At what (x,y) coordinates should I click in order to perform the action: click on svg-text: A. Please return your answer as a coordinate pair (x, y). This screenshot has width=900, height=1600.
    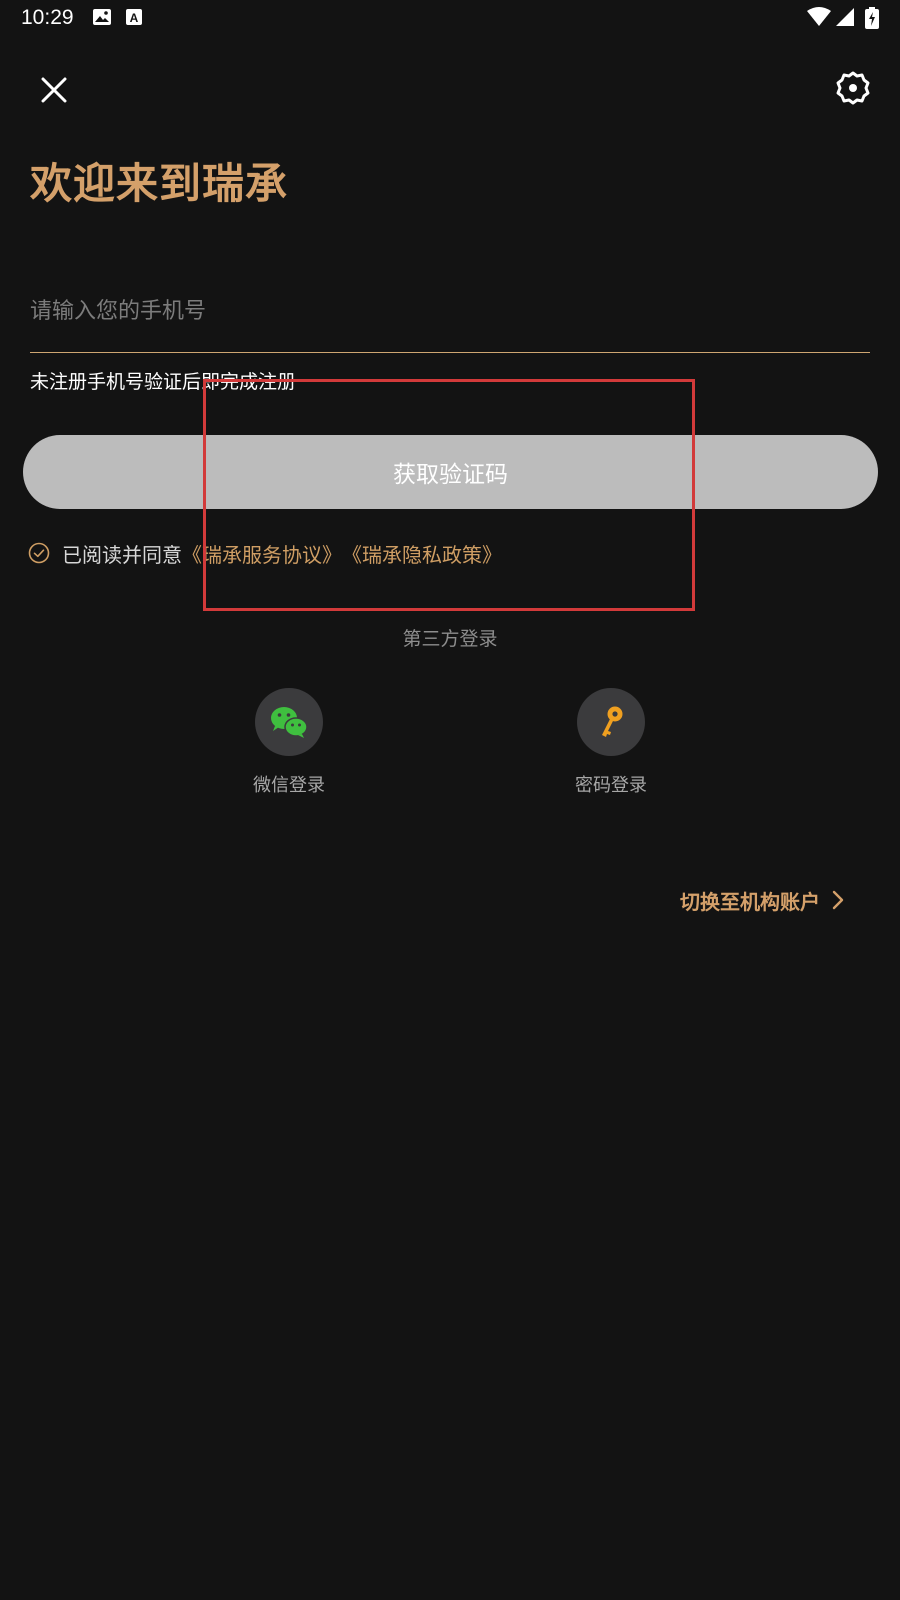
    Looking at the image, I should click on (134, 18).